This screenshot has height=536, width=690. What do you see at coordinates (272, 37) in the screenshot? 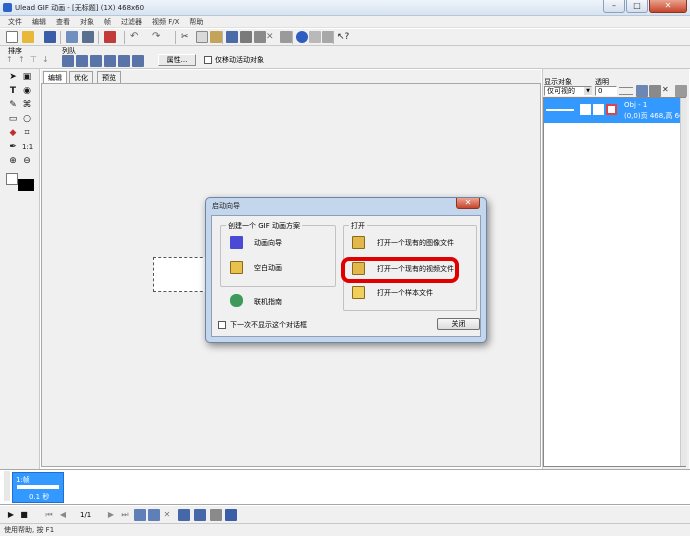
I see `delete-icon: ✕` at bounding box center [272, 37].